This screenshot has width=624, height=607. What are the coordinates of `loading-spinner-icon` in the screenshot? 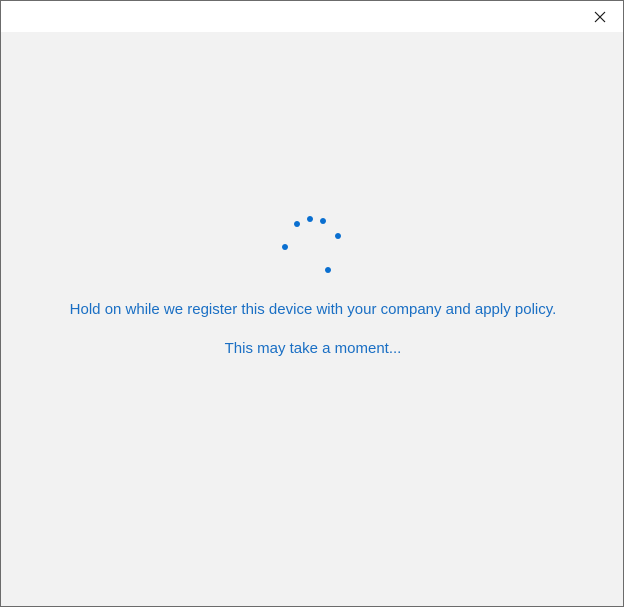 It's located at (312, 245).